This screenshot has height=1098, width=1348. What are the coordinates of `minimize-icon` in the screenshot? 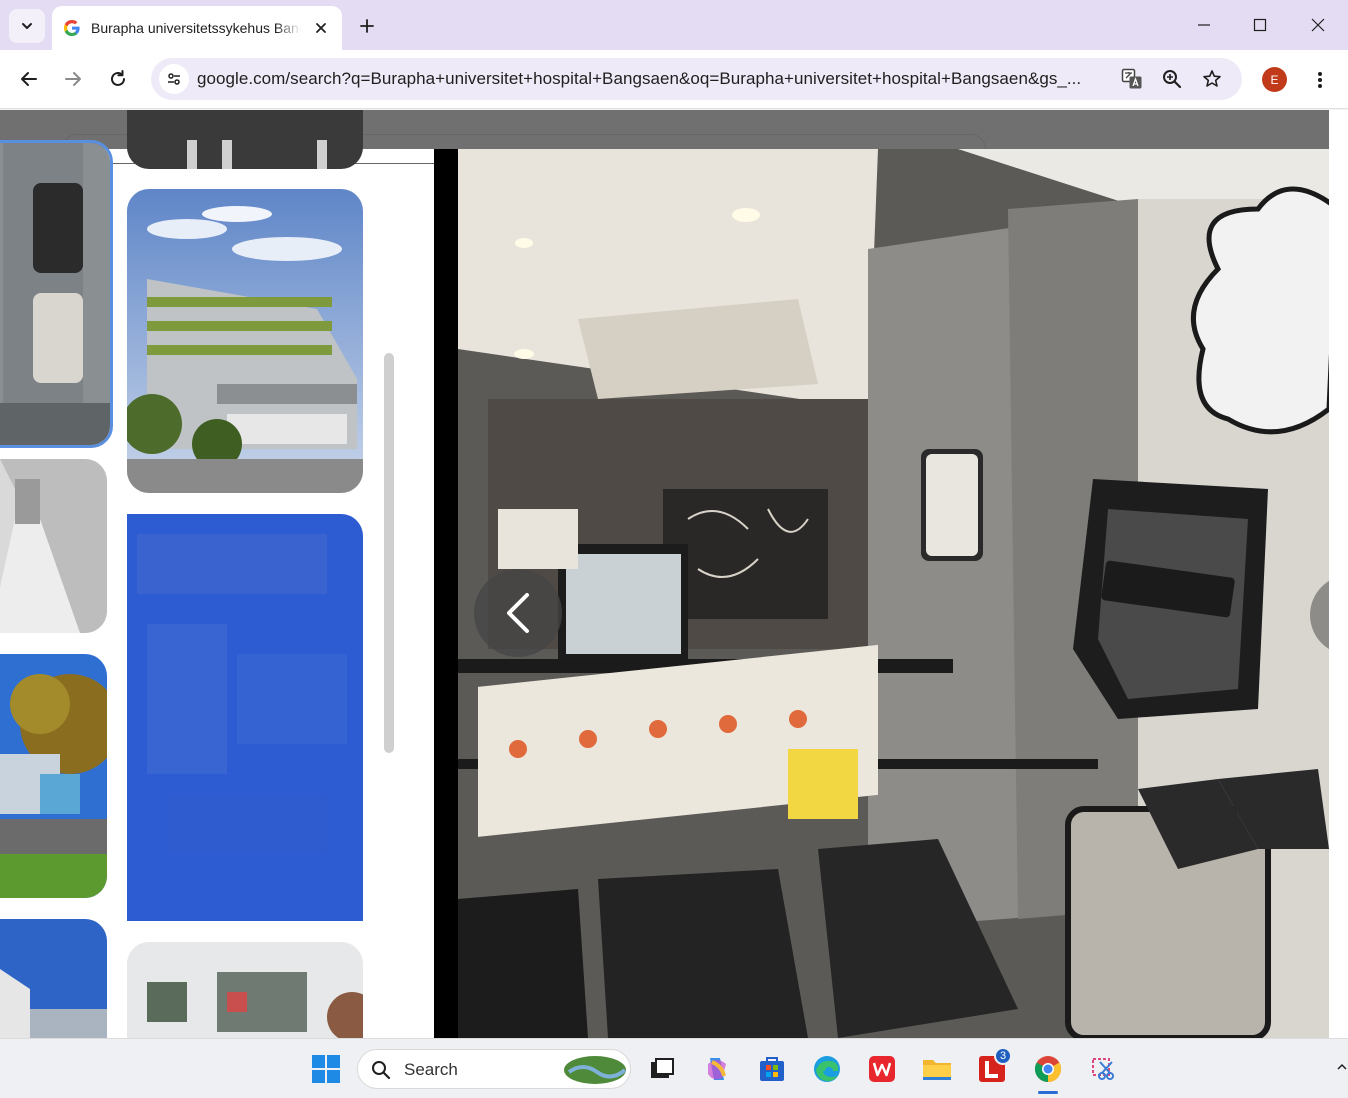 It's located at (1204, 25).